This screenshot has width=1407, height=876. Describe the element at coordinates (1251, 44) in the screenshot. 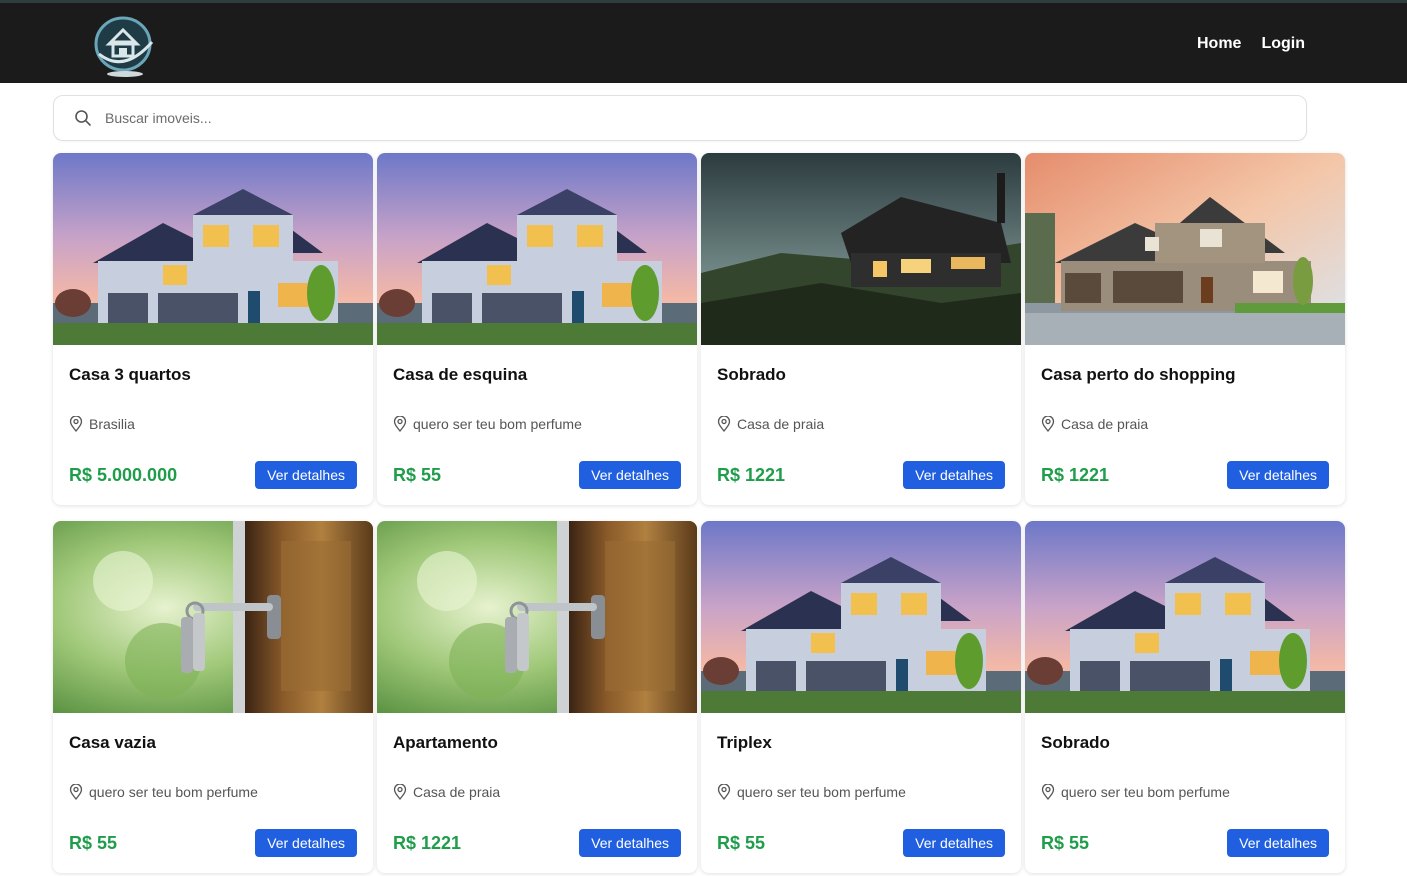

I see `main-nav: Home Login` at that location.